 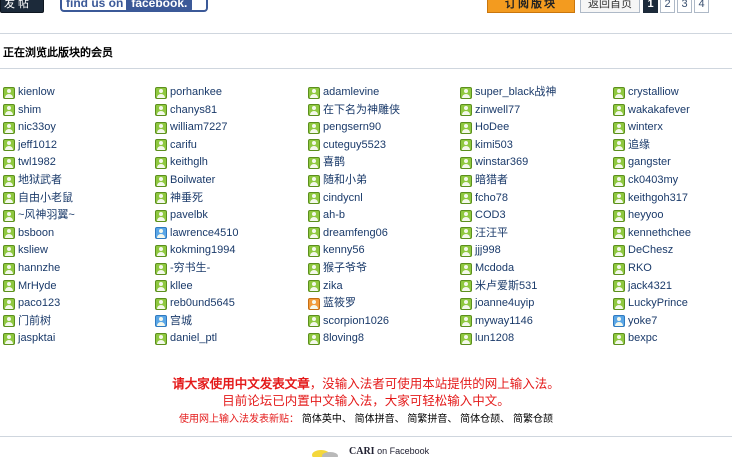 I want to click on member-item: kokming1994, so click(x=230, y=250).